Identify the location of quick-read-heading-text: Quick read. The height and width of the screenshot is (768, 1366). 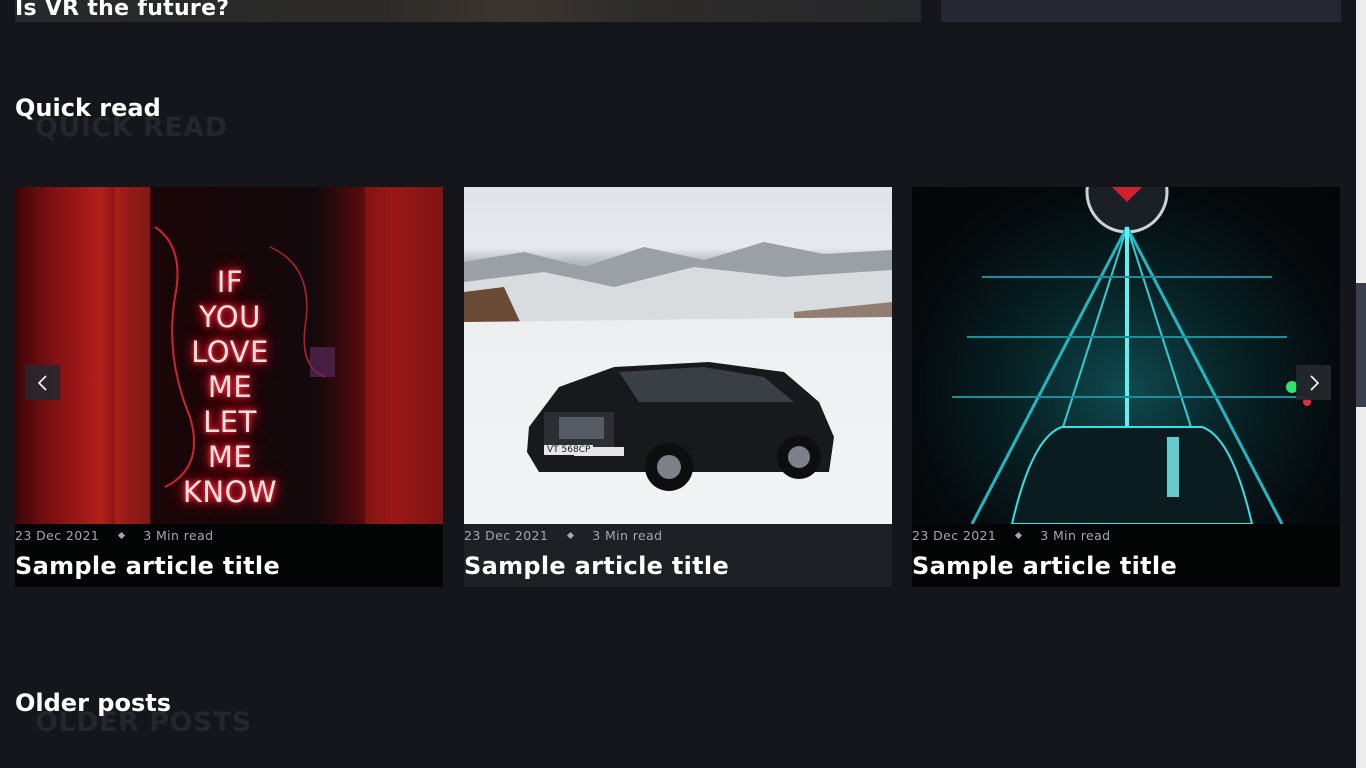
(88, 108).